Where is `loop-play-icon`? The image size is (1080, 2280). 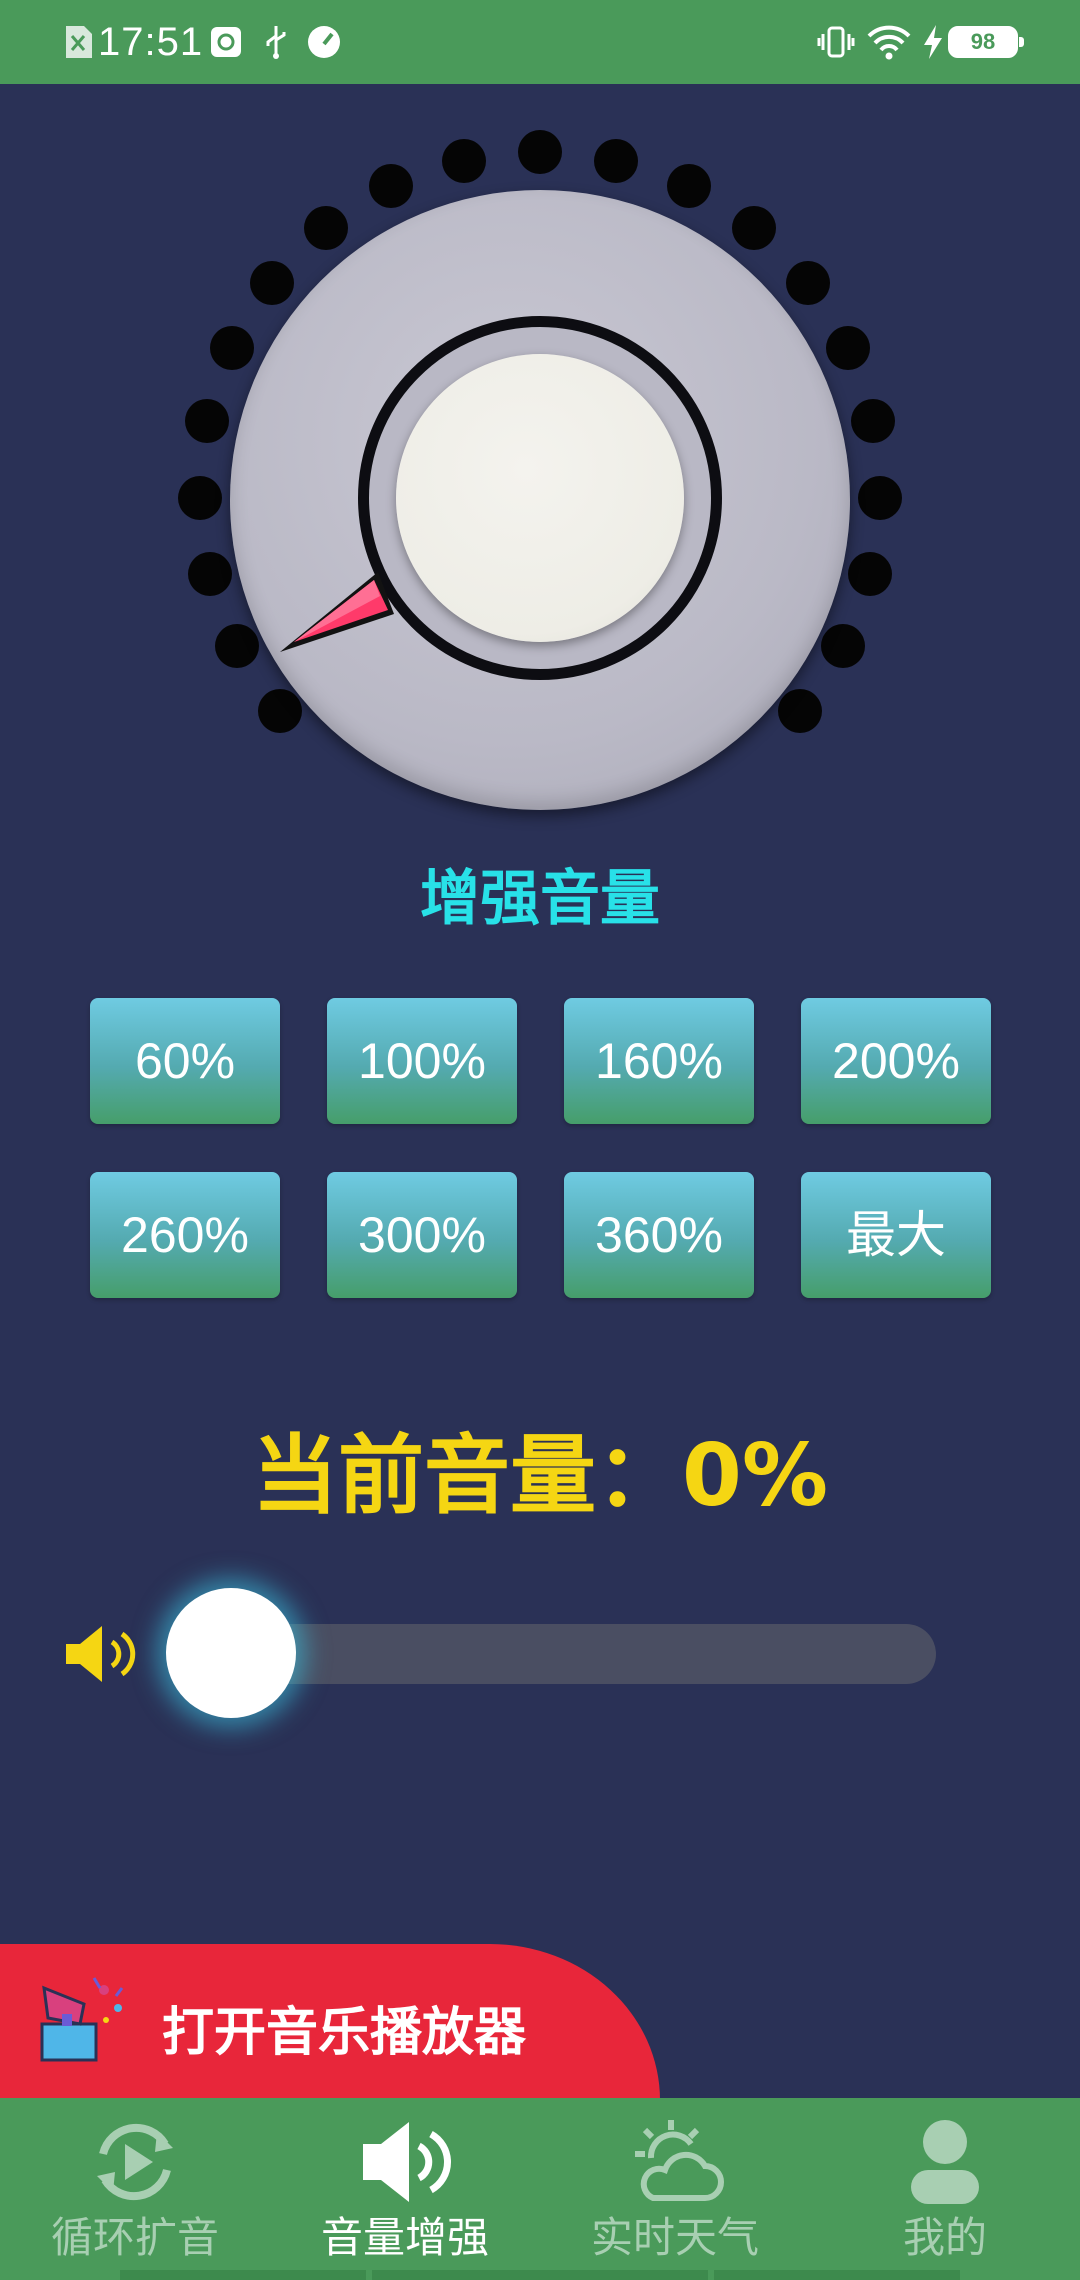 loop-play-icon is located at coordinates (135, 2162).